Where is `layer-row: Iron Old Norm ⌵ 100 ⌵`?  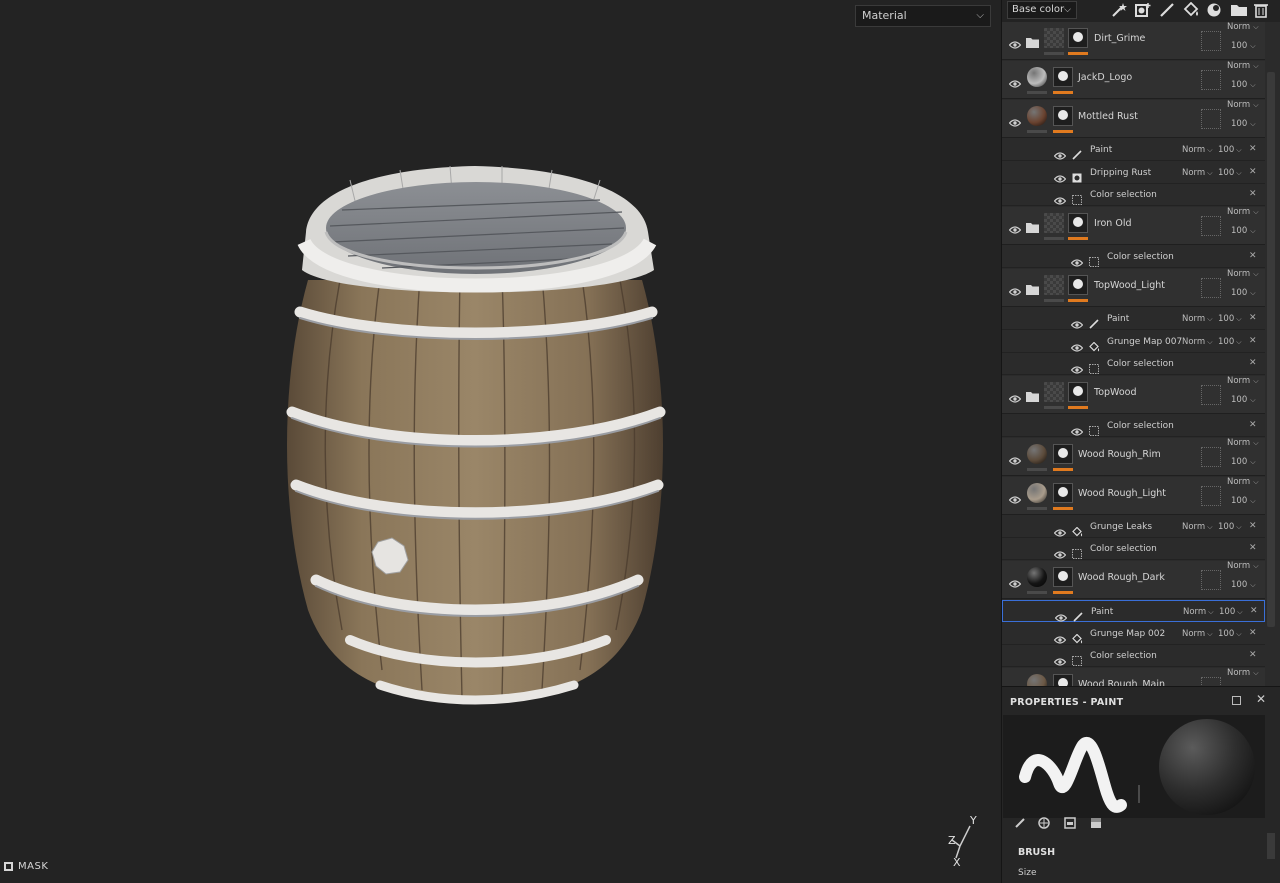
layer-row: Iron Old Norm ⌵ 100 ⌵ is located at coordinates (1133, 226).